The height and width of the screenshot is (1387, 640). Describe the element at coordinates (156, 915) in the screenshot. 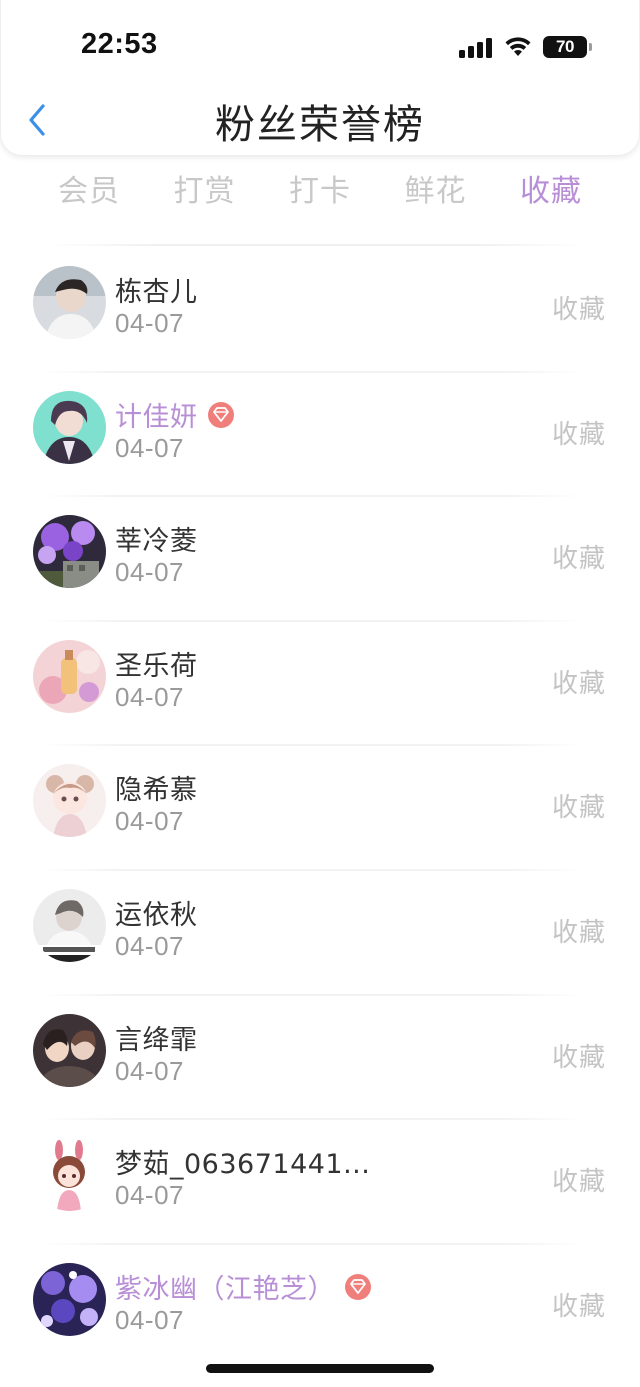

I see `fan-name: 运依秋` at that location.